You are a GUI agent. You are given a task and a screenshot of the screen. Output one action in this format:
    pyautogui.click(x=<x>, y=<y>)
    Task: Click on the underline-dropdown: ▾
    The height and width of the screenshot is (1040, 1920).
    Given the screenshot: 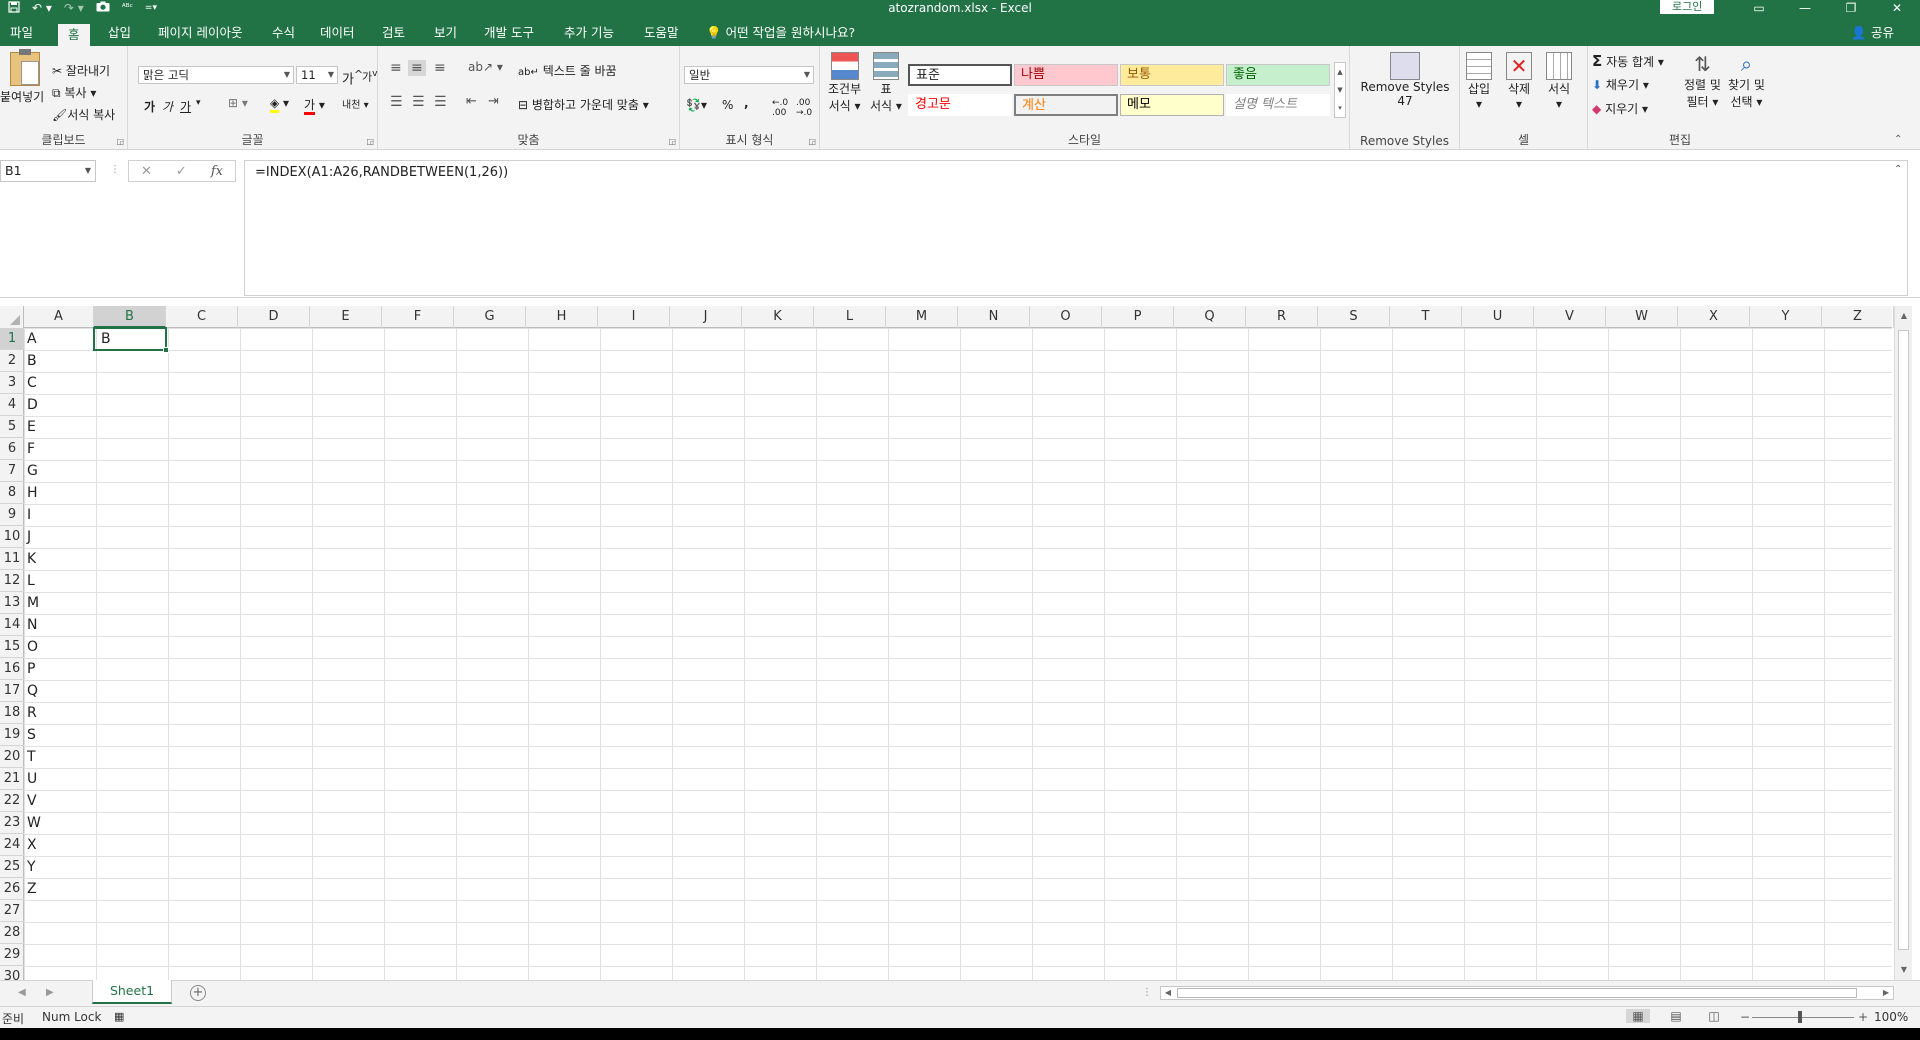 What is the action you would take?
    pyautogui.click(x=198, y=103)
    